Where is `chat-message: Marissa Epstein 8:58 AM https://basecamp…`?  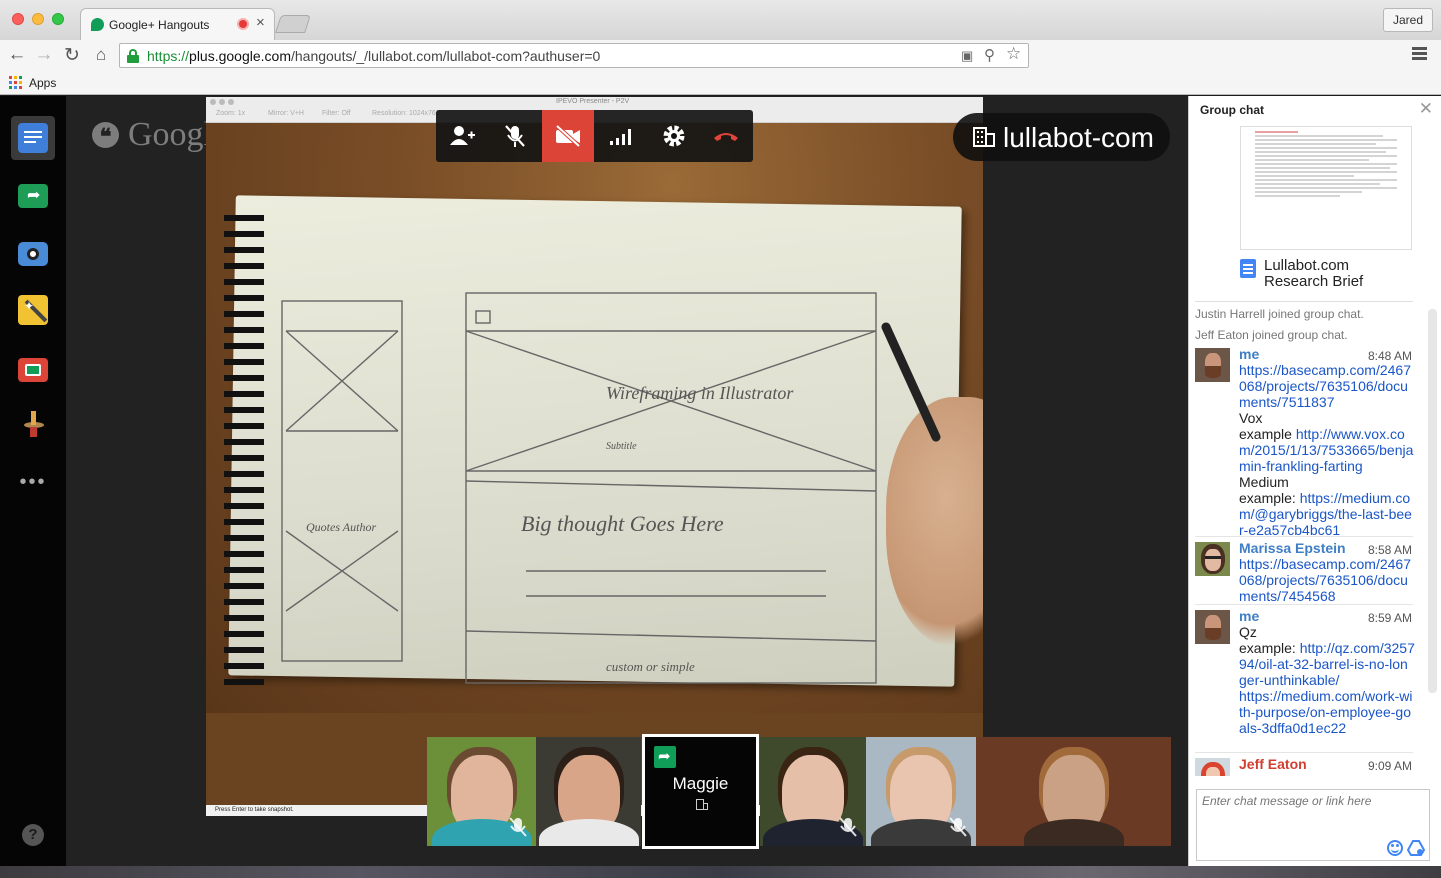 chat-message: Marissa Epstein 8:58 AM https://basecamp… is located at coordinates (1307, 572).